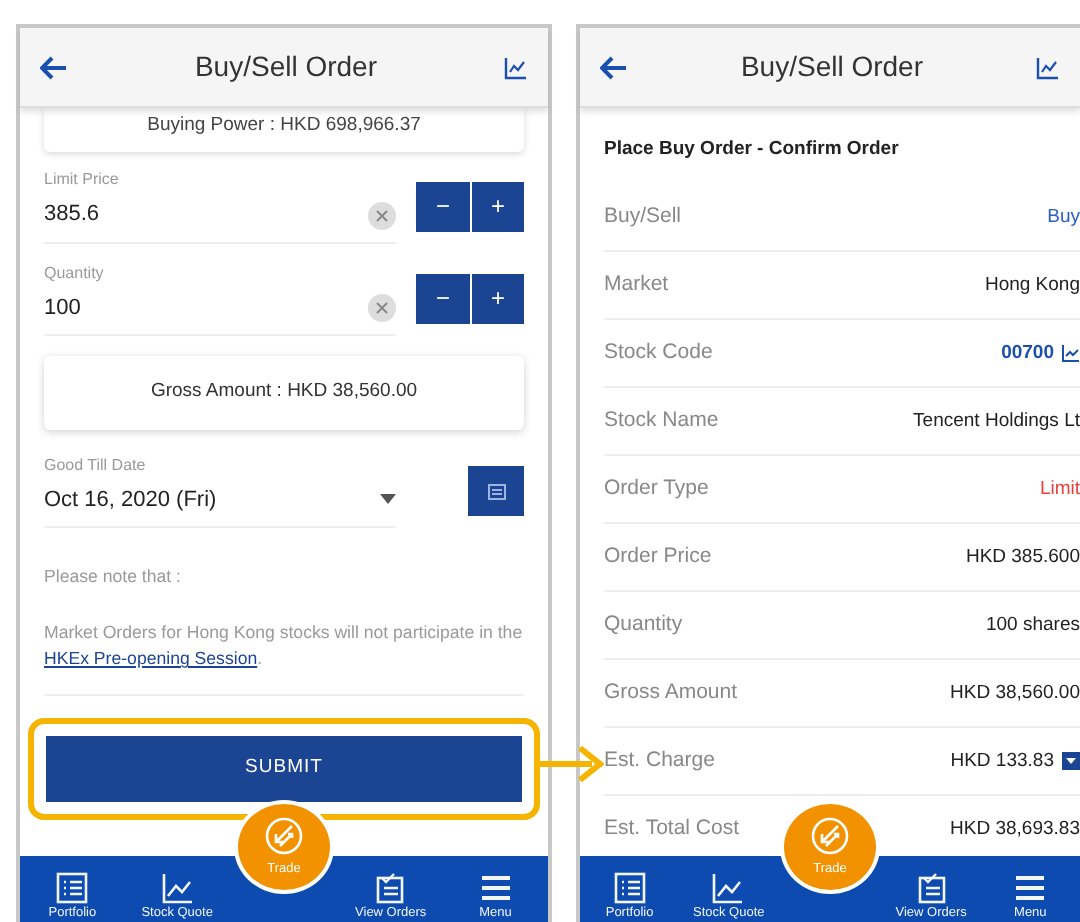 The width and height of the screenshot is (1080, 922). I want to click on caret-icon, so click(388, 499).